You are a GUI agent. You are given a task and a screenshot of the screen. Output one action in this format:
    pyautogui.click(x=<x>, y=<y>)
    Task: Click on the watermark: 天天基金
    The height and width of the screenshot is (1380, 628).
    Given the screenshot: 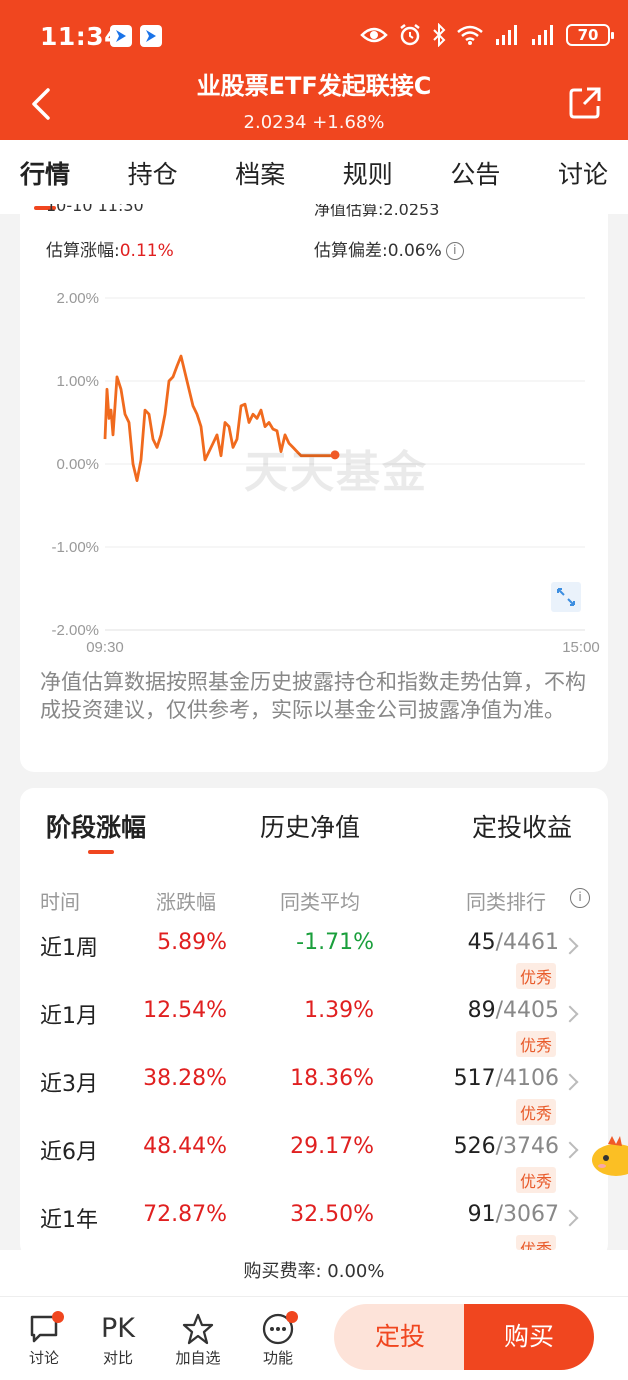 What is the action you would take?
    pyautogui.click(x=336, y=472)
    